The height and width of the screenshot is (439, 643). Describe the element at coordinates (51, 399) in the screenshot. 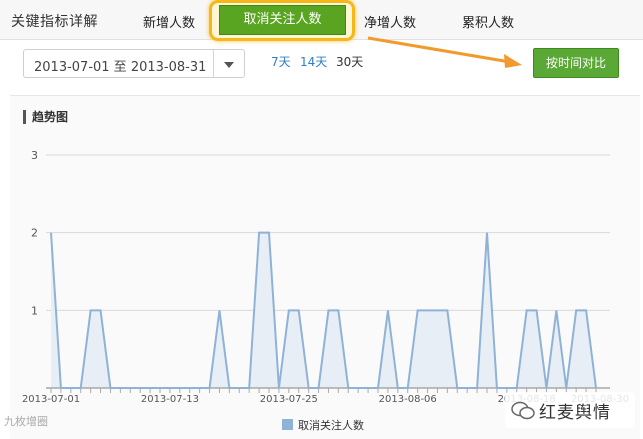

I see `x-tick-label: 2013-07-01` at that location.